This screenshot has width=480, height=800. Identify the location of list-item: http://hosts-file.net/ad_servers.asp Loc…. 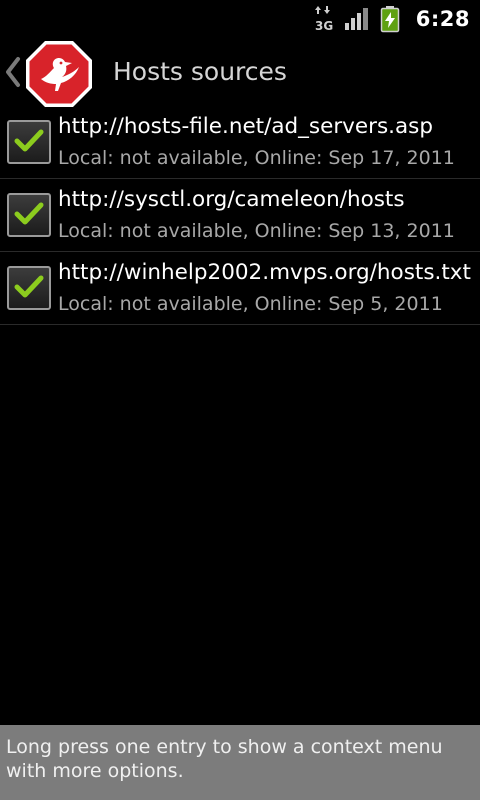
(240, 142).